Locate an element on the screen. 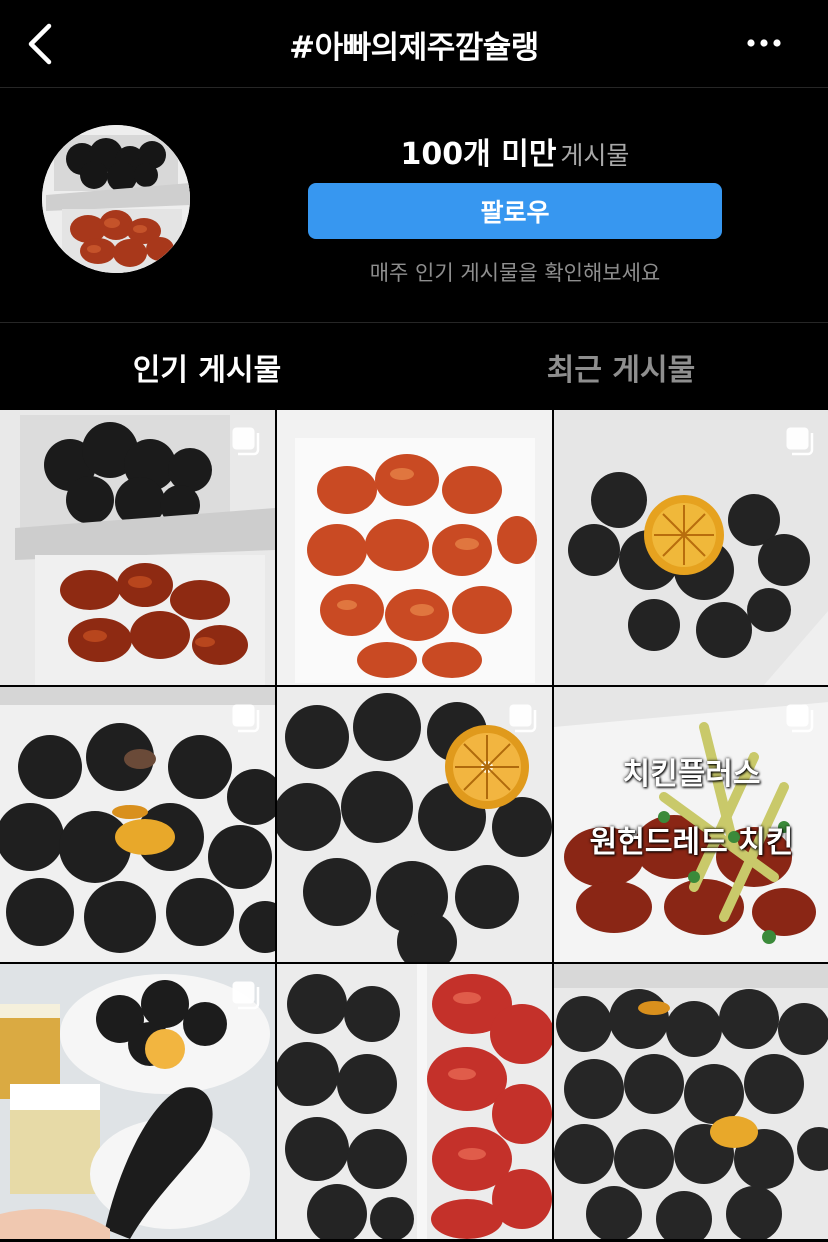  page-title: #아빠의제주깜슐랭 is located at coordinates (414, 48).